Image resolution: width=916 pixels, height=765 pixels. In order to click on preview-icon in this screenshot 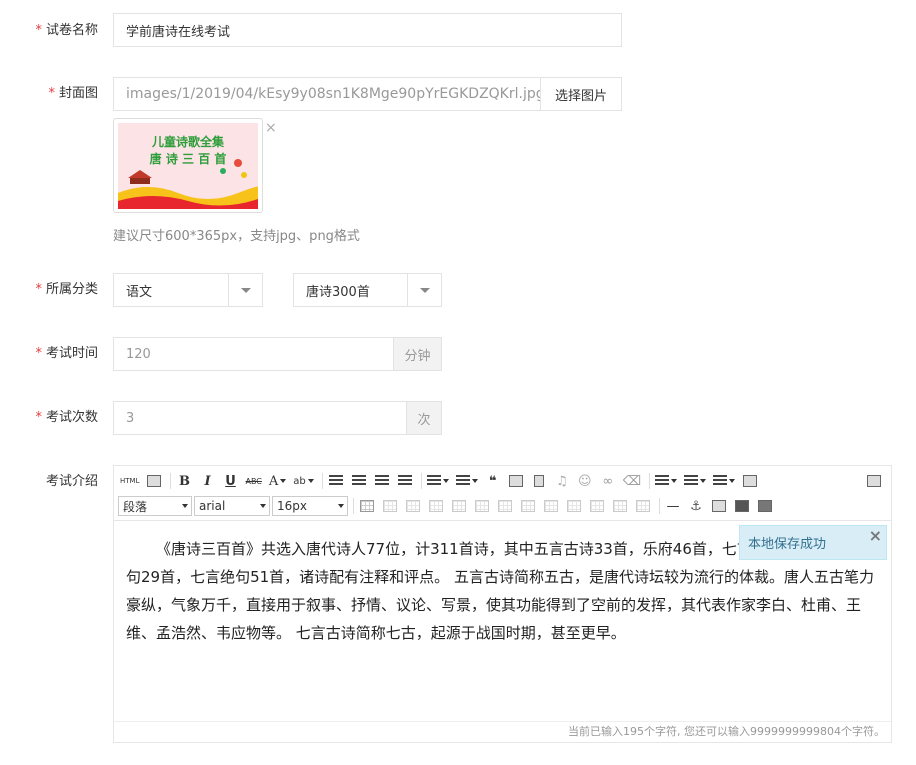, I will do `click(154, 481)`.